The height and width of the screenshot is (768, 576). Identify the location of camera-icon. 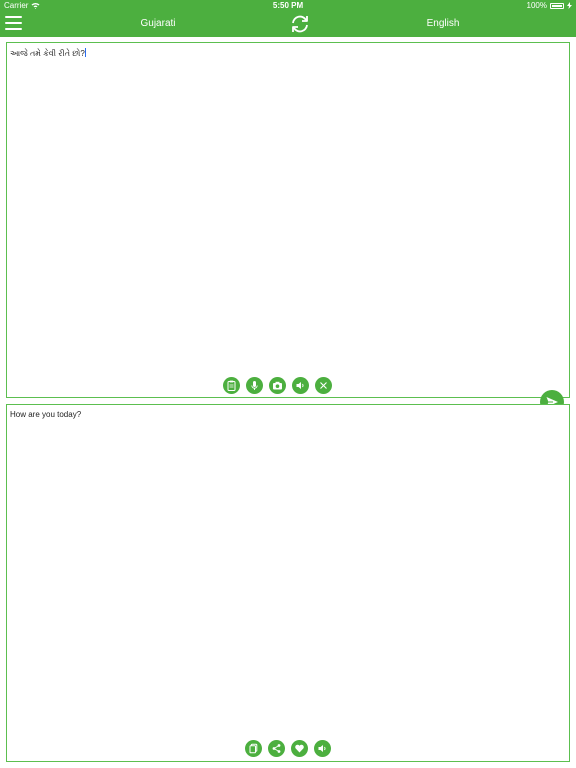
(277, 385).